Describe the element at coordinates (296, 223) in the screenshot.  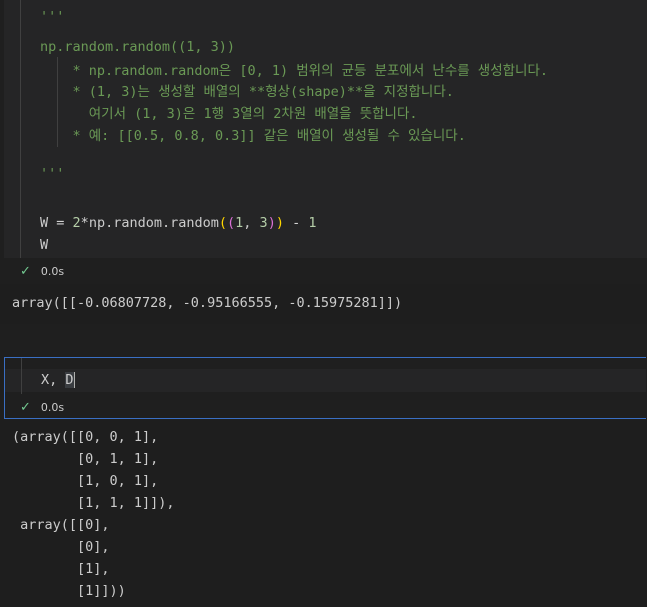
I see `op-minus: -` at that location.